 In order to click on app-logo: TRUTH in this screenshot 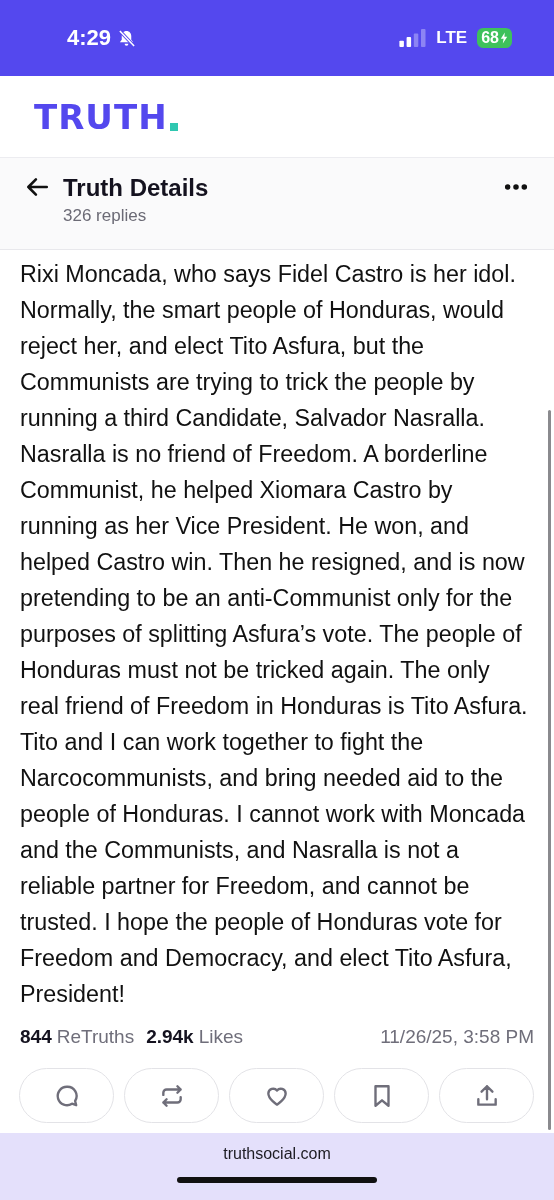, I will do `click(101, 116)`.